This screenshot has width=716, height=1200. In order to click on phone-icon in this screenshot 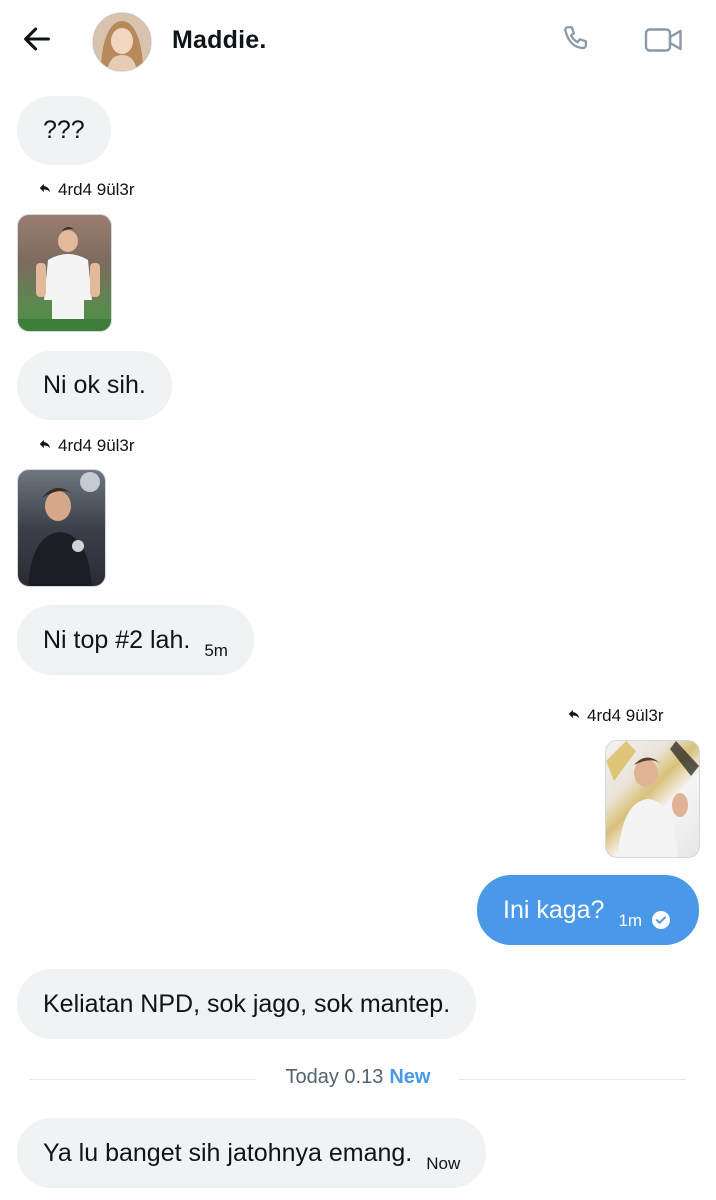, I will do `click(576, 42)`.